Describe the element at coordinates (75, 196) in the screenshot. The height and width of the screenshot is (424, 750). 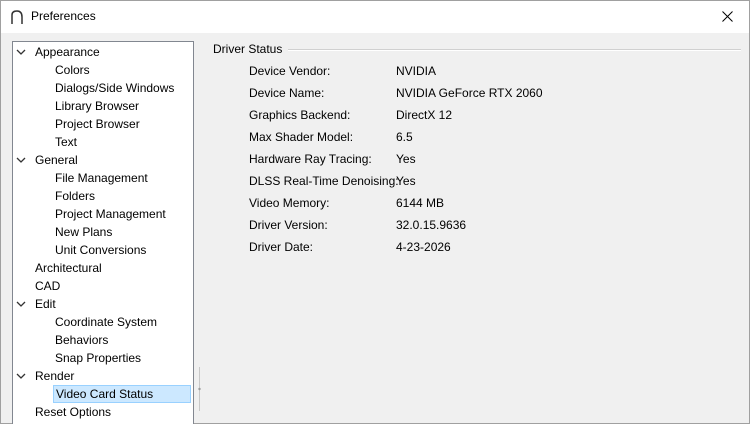
I see `tree-item-label: Folders` at that location.